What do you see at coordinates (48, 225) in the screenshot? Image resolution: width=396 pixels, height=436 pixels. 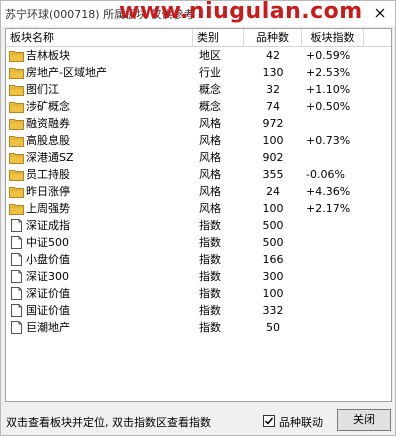 I see `sector-name: 深证成指` at bounding box center [48, 225].